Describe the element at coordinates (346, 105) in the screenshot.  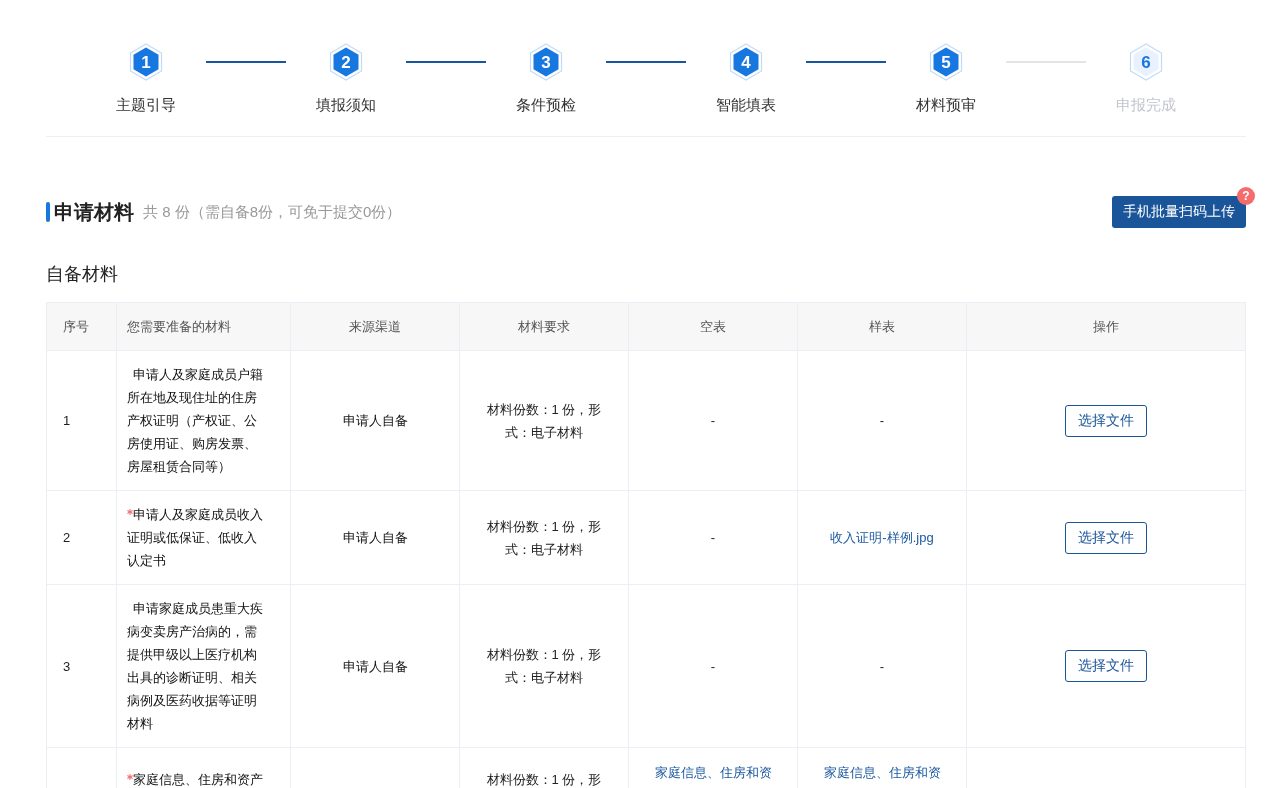
I see `step-label: 填报须知` at that location.